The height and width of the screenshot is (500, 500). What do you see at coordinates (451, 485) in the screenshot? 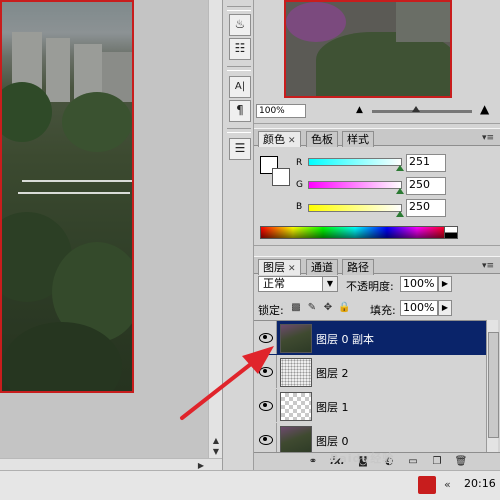
I see `tray-expand-icon: «` at bounding box center [451, 485].